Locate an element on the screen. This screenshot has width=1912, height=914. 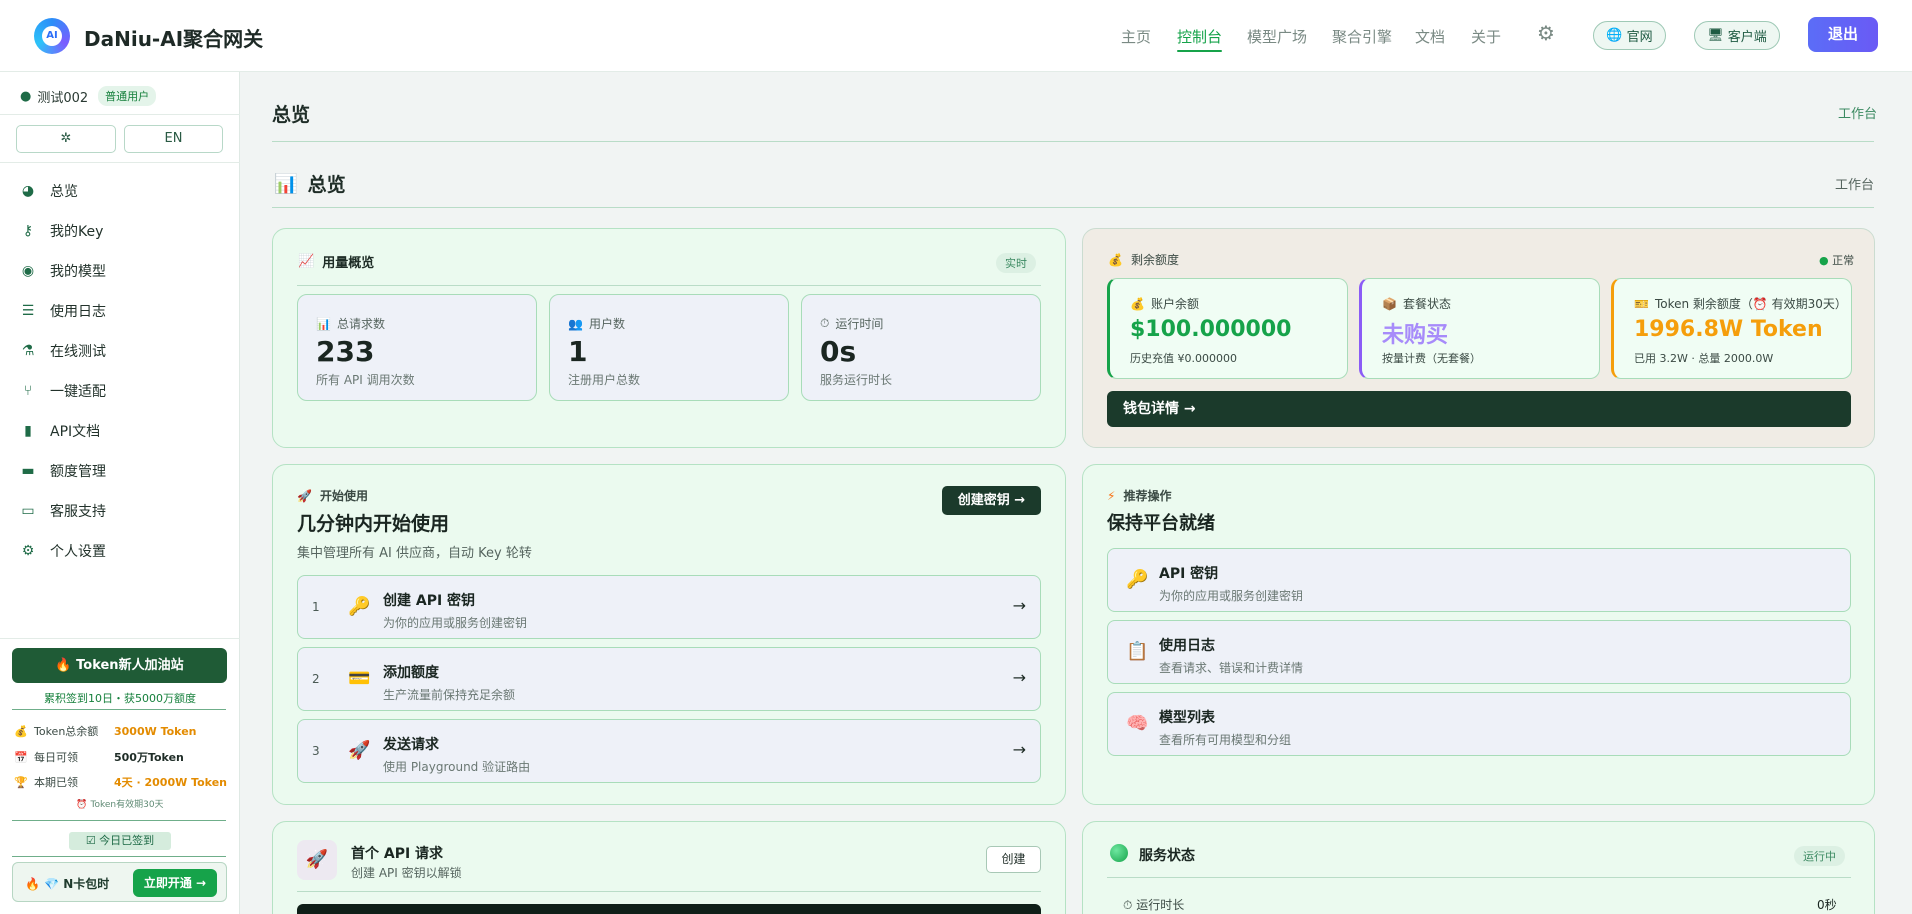
brand-logo-icon: AI is located at coordinates (52, 36).